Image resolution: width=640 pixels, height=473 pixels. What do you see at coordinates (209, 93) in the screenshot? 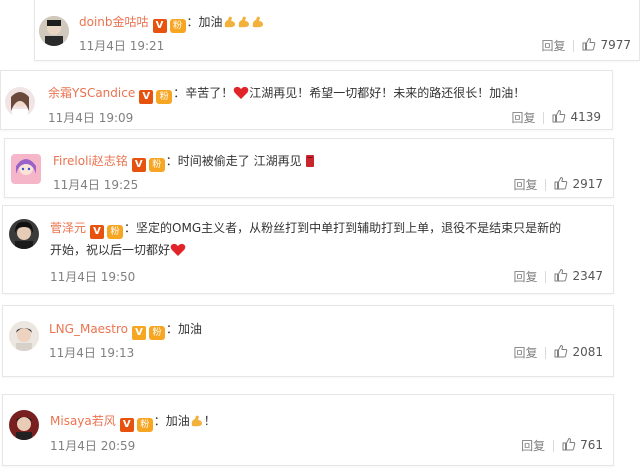
I see `comment-text: 辛苦了！` at bounding box center [209, 93].